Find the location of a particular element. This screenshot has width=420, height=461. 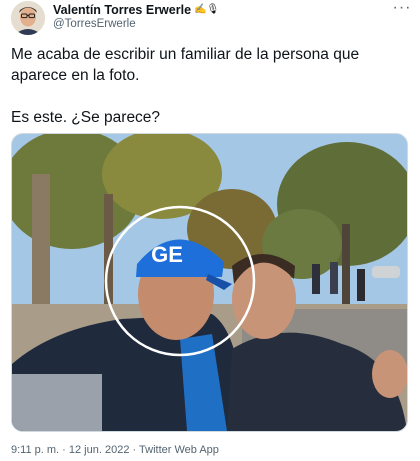

cap-logo-text: GE is located at coordinates (167, 254).